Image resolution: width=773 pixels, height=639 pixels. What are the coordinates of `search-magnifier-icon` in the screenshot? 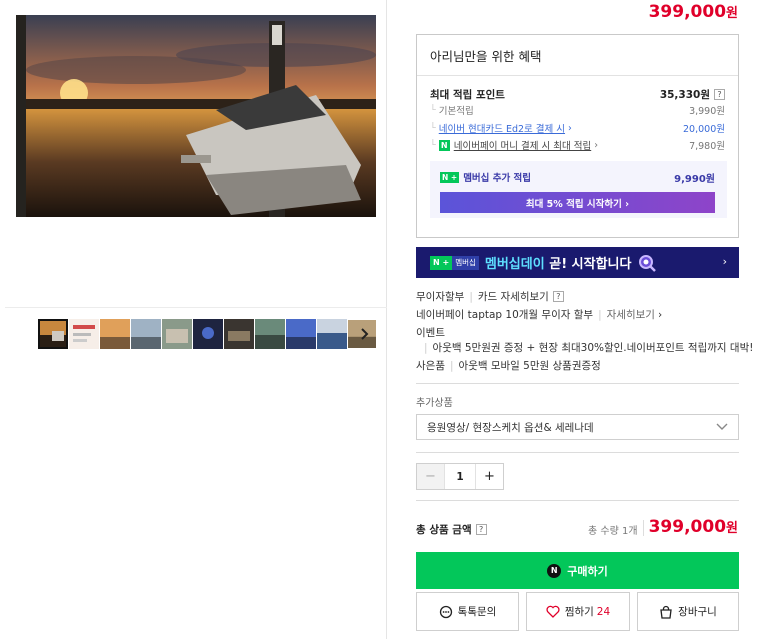 It's located at (648, 263).